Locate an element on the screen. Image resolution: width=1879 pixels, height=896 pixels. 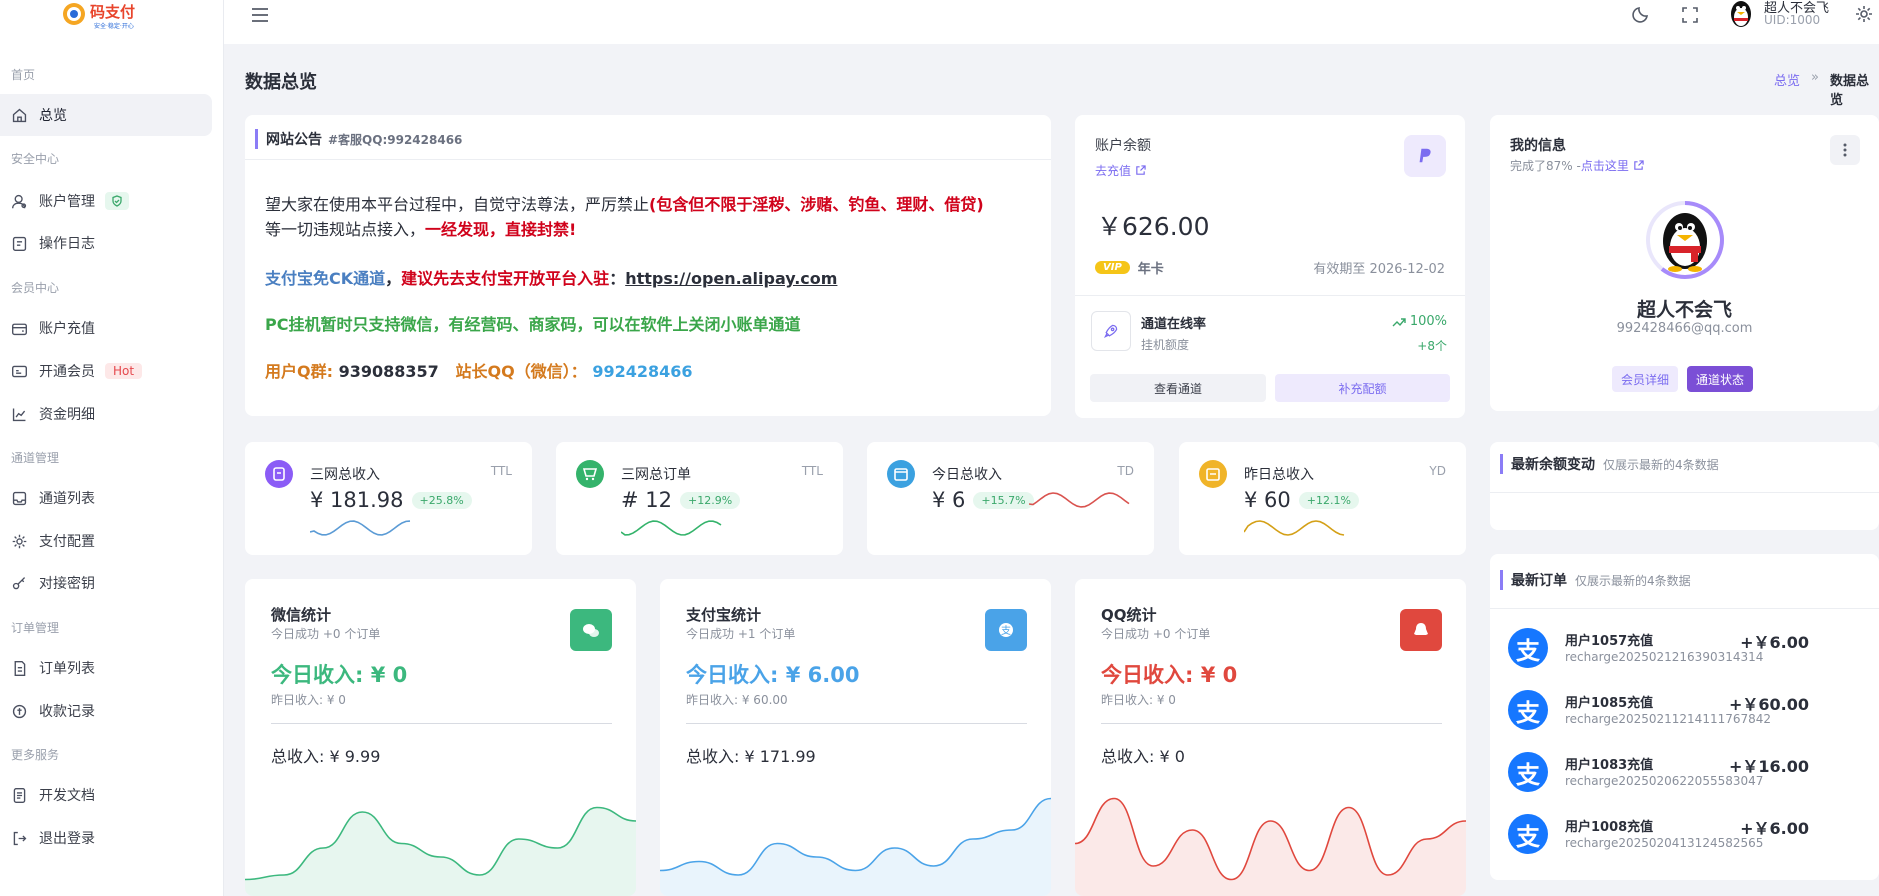
sidebar-item-label: 开发文档 is located at coordinates (67, 796).